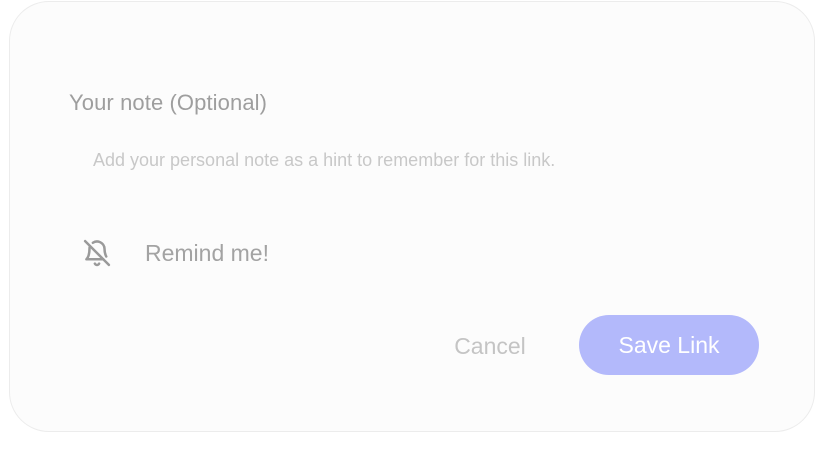  I want to click on remind-me-toggle: Remind me!, so click(174, 253).